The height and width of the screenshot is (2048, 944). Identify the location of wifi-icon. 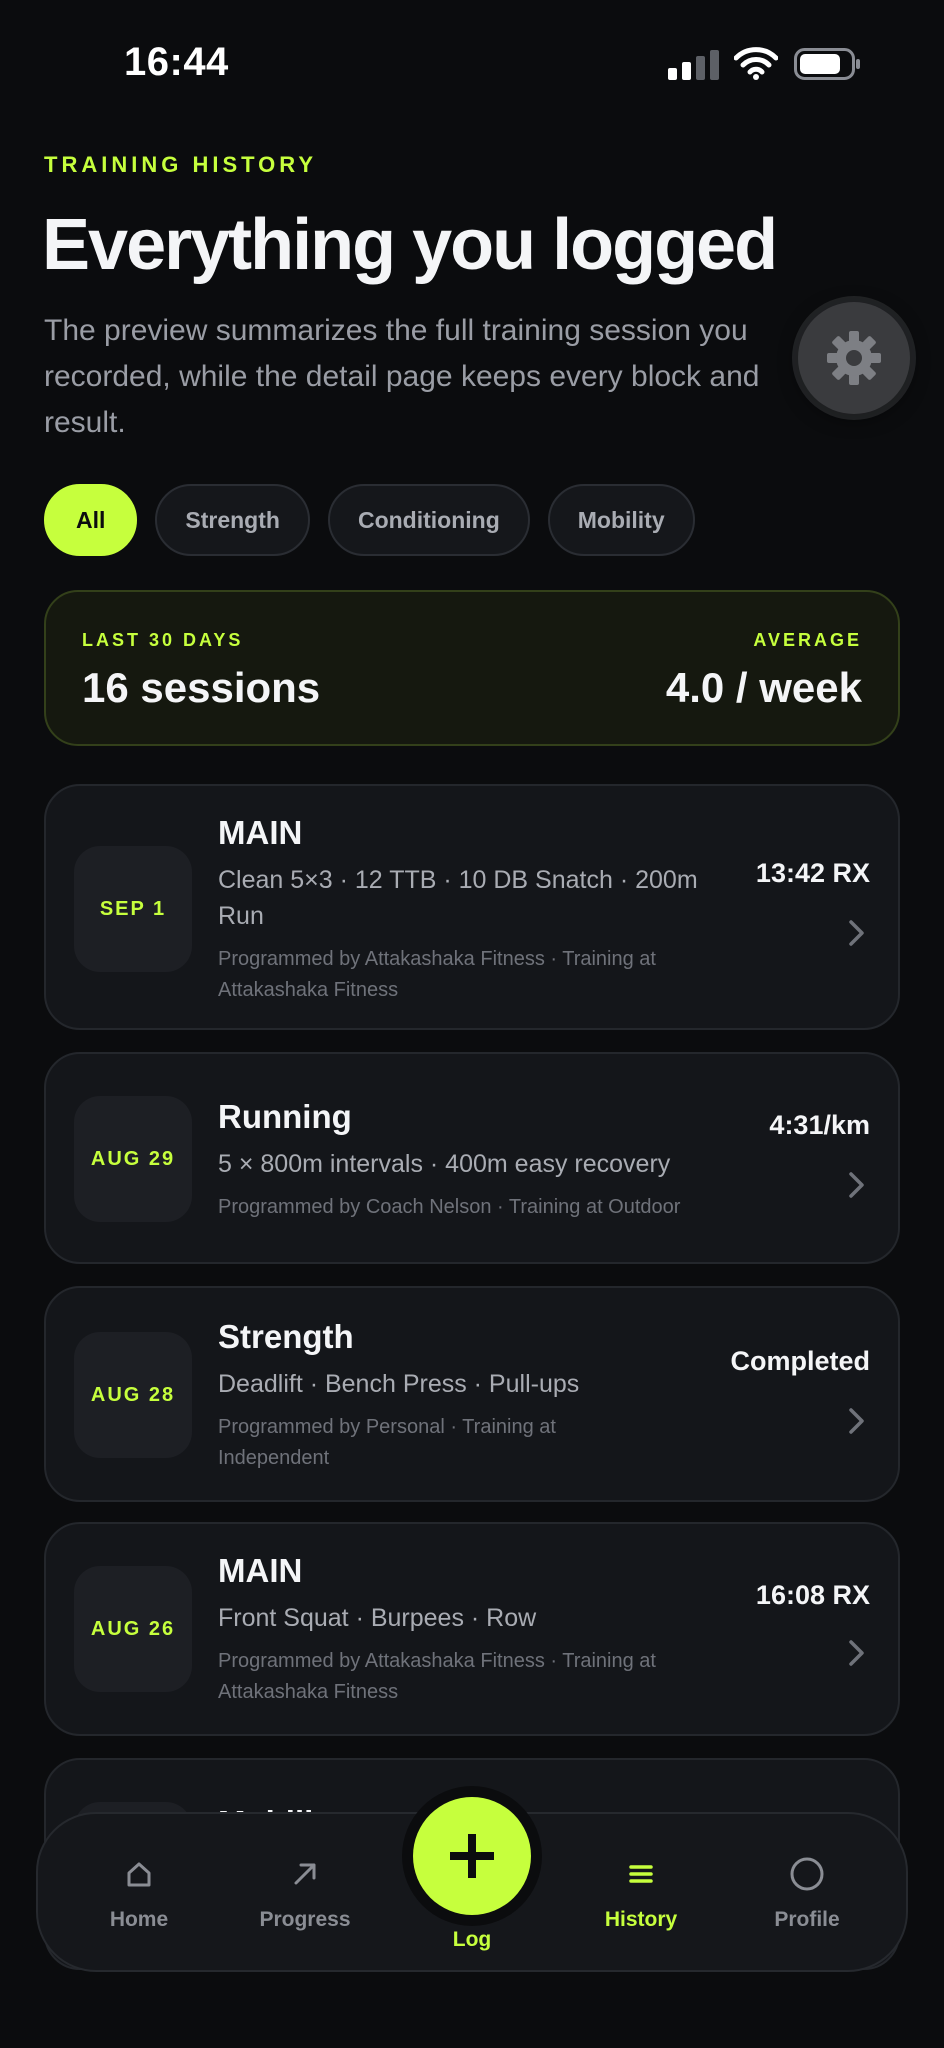
(756, 63).